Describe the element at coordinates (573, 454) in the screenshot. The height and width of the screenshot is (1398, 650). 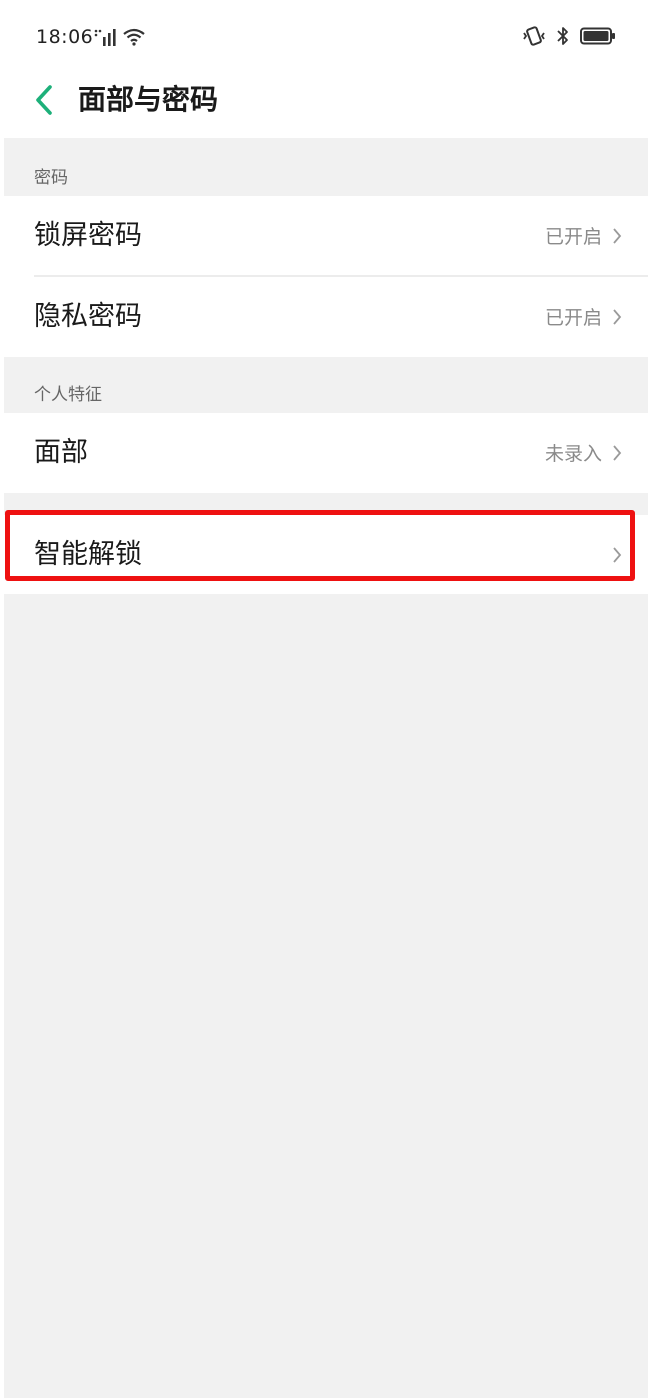
I see `row-status: 未录入` at that location.